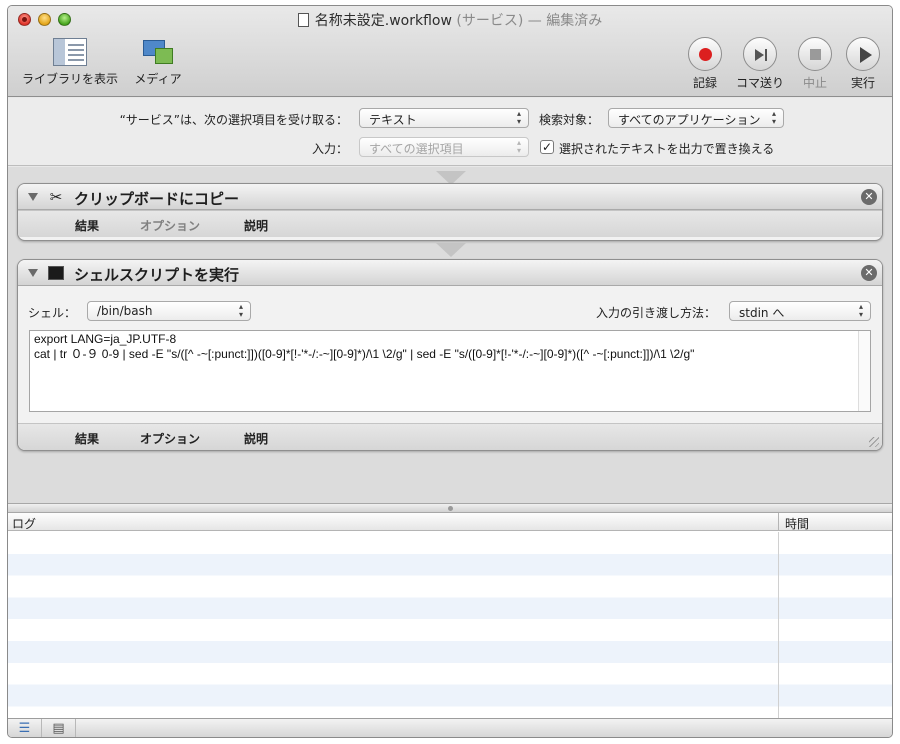  What do you see at coordinates (383, 21) in the screenshot?
I see `title-main: 名称未設定.workflow` at bounding box center [383, 21].